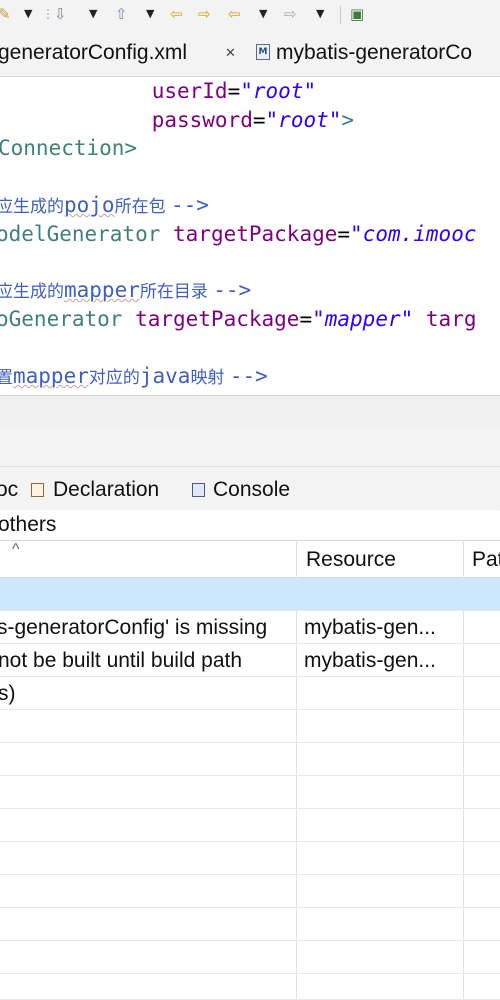 The height and width of the screenshot is (1000, 500). What do you see at coordinates (106, 490) in the screenshot?
I see `tab-declaration: Declaration` at bounding box center [106, 490].